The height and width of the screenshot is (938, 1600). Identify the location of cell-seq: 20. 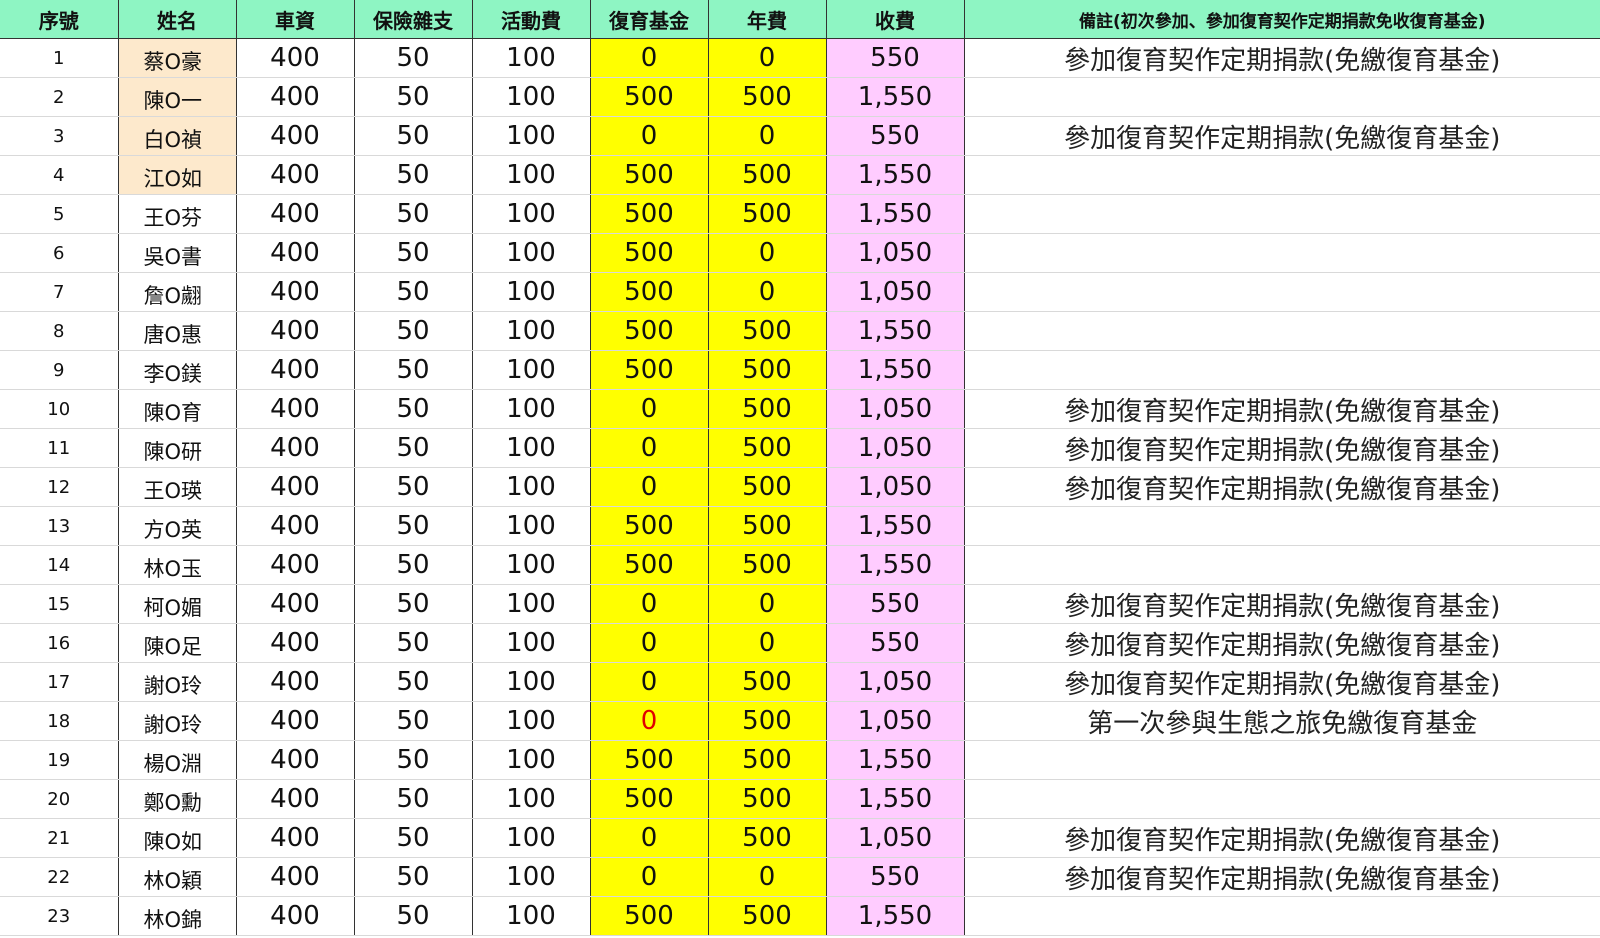
(59, 799).